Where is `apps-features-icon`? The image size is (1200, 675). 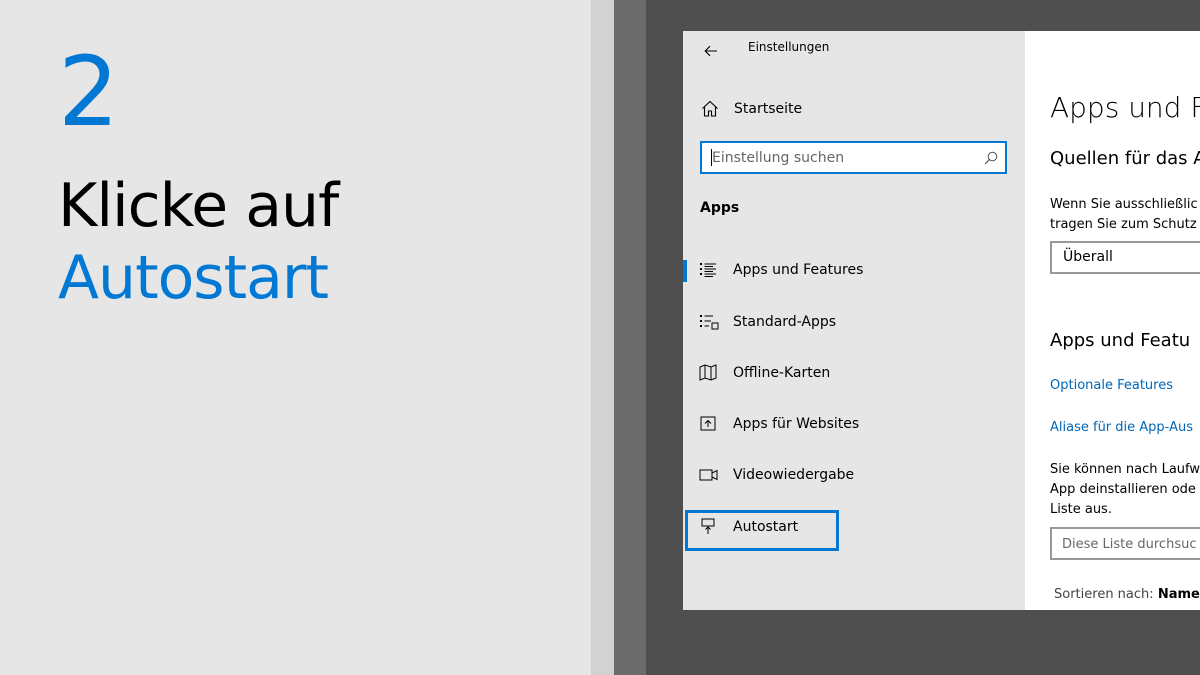 apps-features-icon is located at coordinates (708, 270).